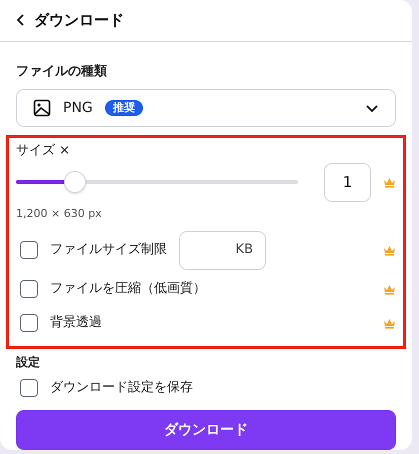 Image resolution: width=419 pixels, height=454 pixels. Describe the element at coordinates (28, 362) in the screenshot. I see `section-label: 設定` at that location.